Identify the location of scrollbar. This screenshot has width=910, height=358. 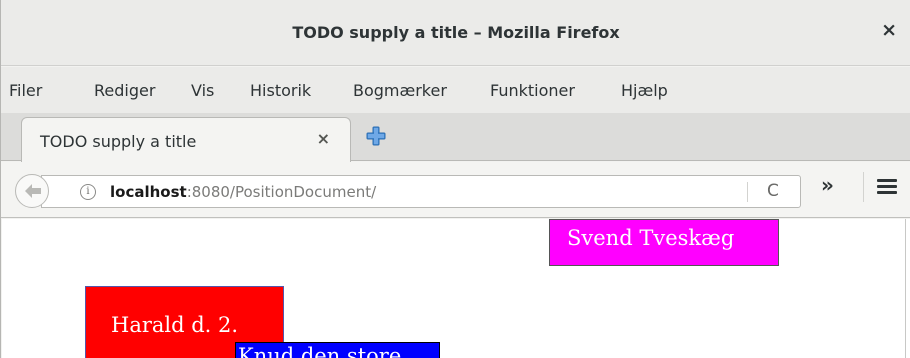
(907, 288).